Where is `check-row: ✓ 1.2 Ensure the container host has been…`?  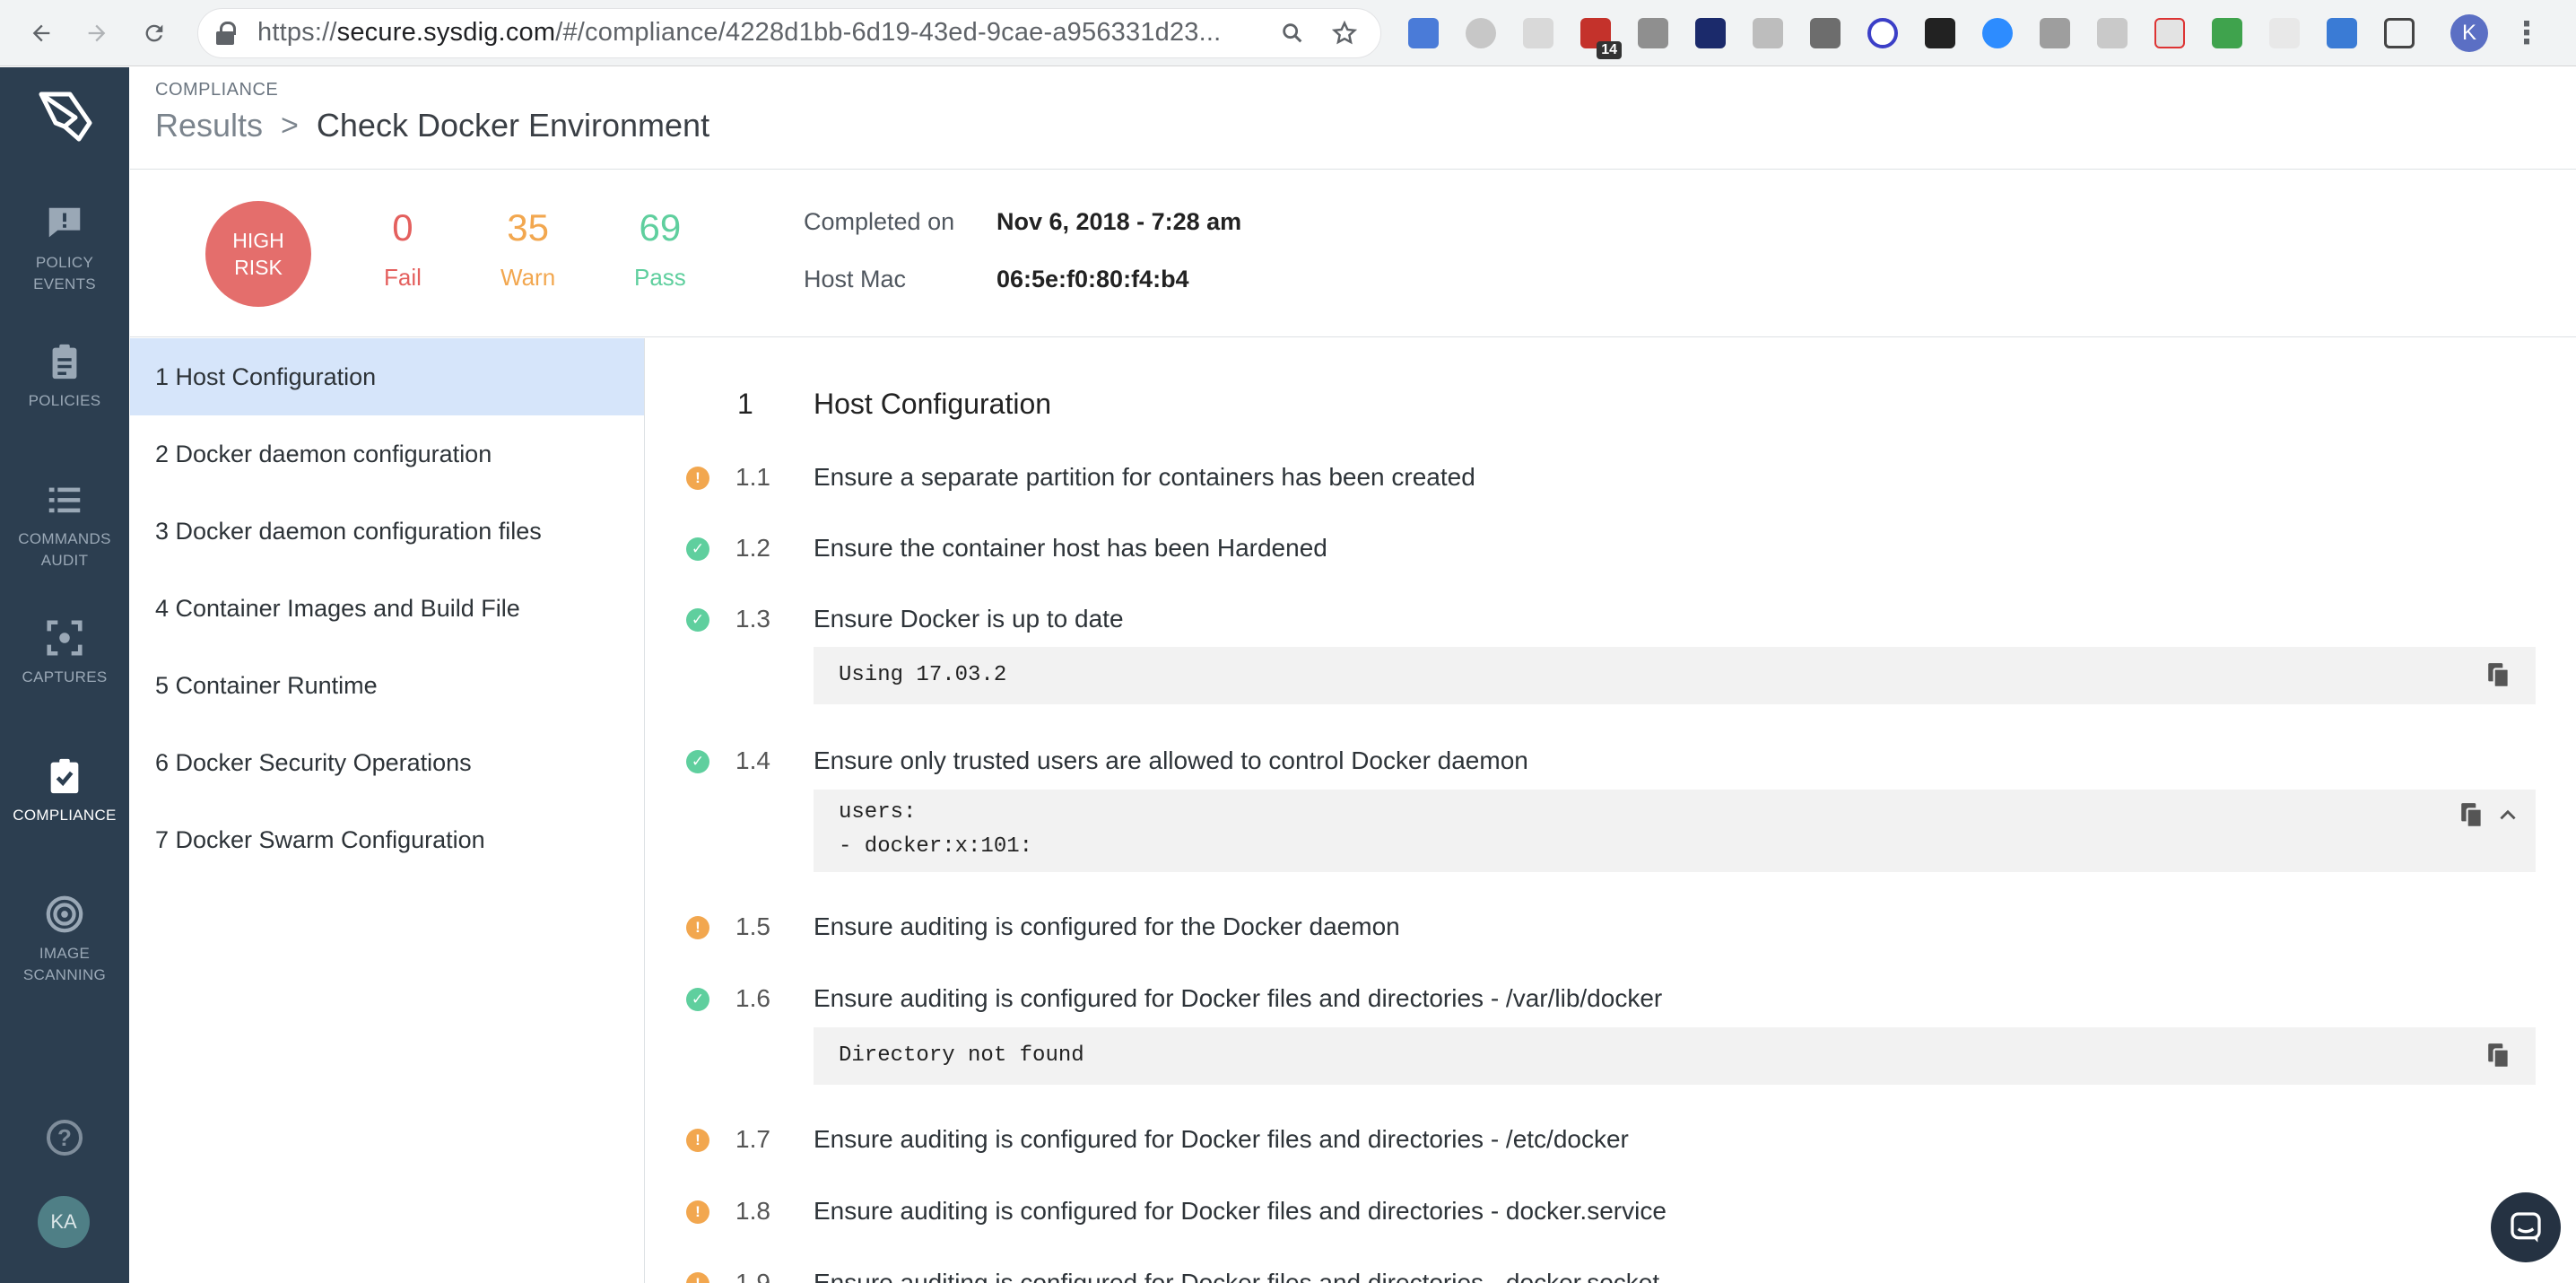
check-row: ✓ 1.2 Ensure the container host has been… is located at coordinates (1611, 550).